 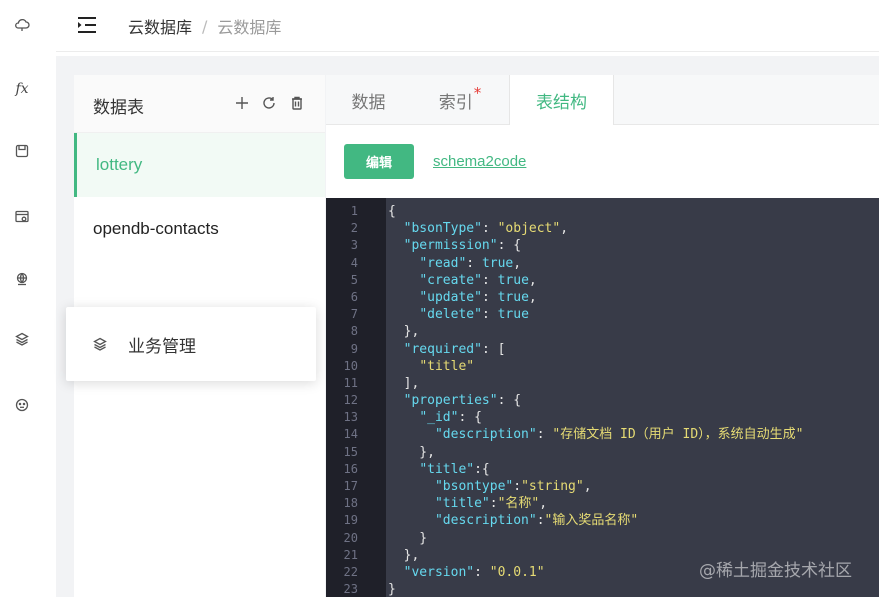 I want to click on tab-data: 数据, so click(x=368, y=100).